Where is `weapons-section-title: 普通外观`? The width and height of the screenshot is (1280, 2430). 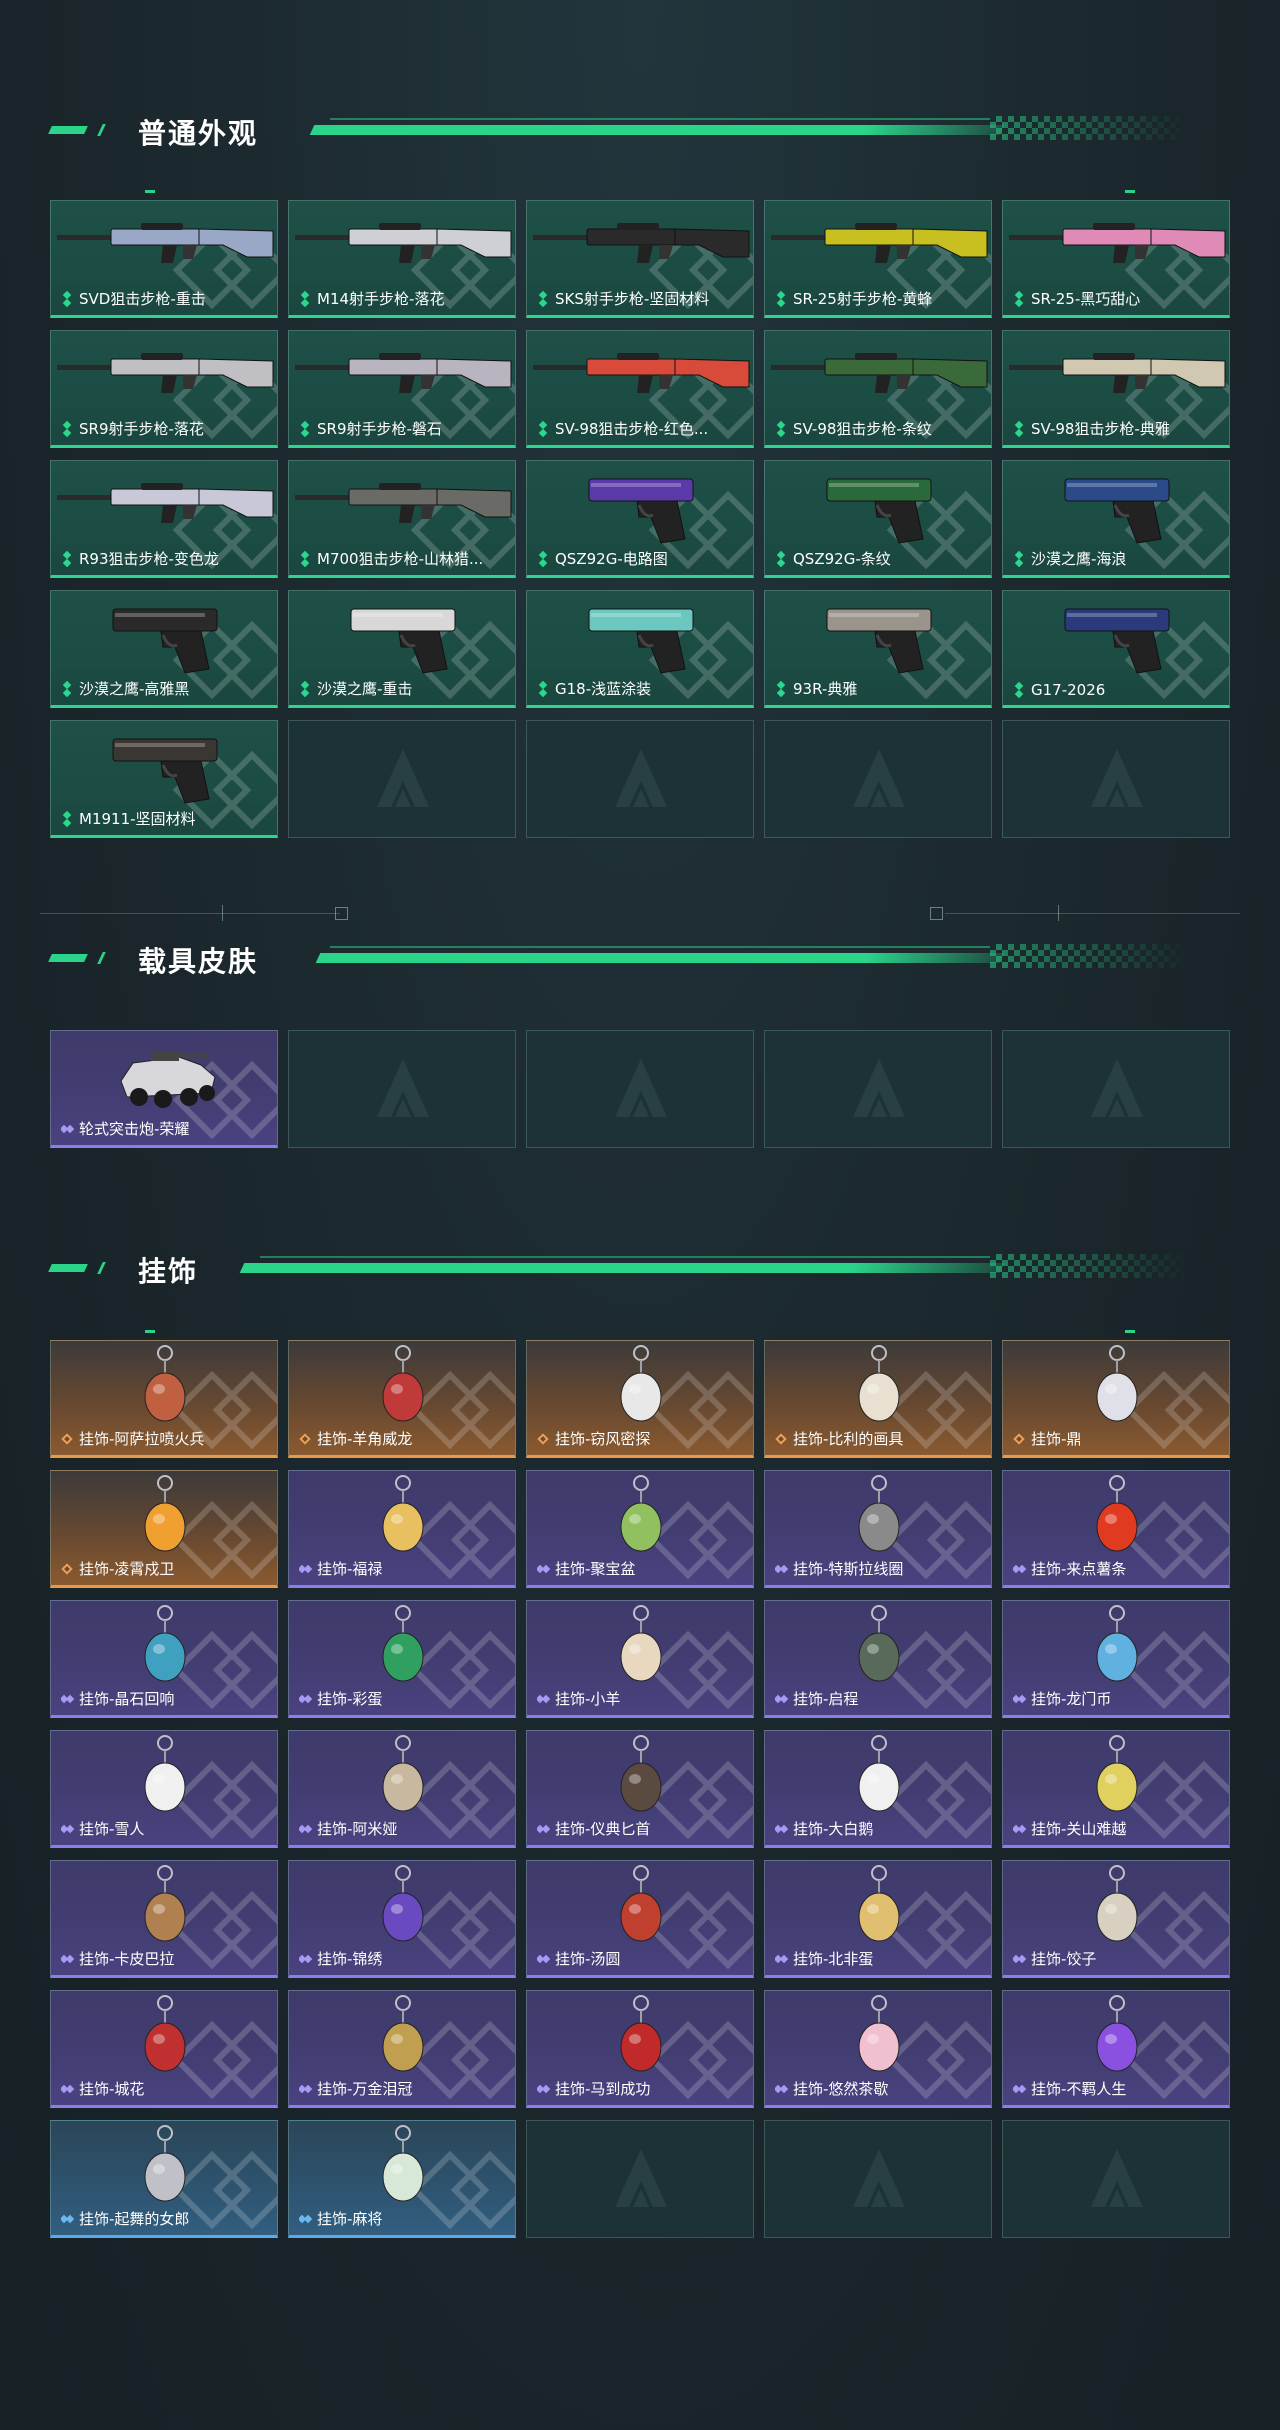 weapons-section-title: 普通外观 is located at coordinates (198, 133).